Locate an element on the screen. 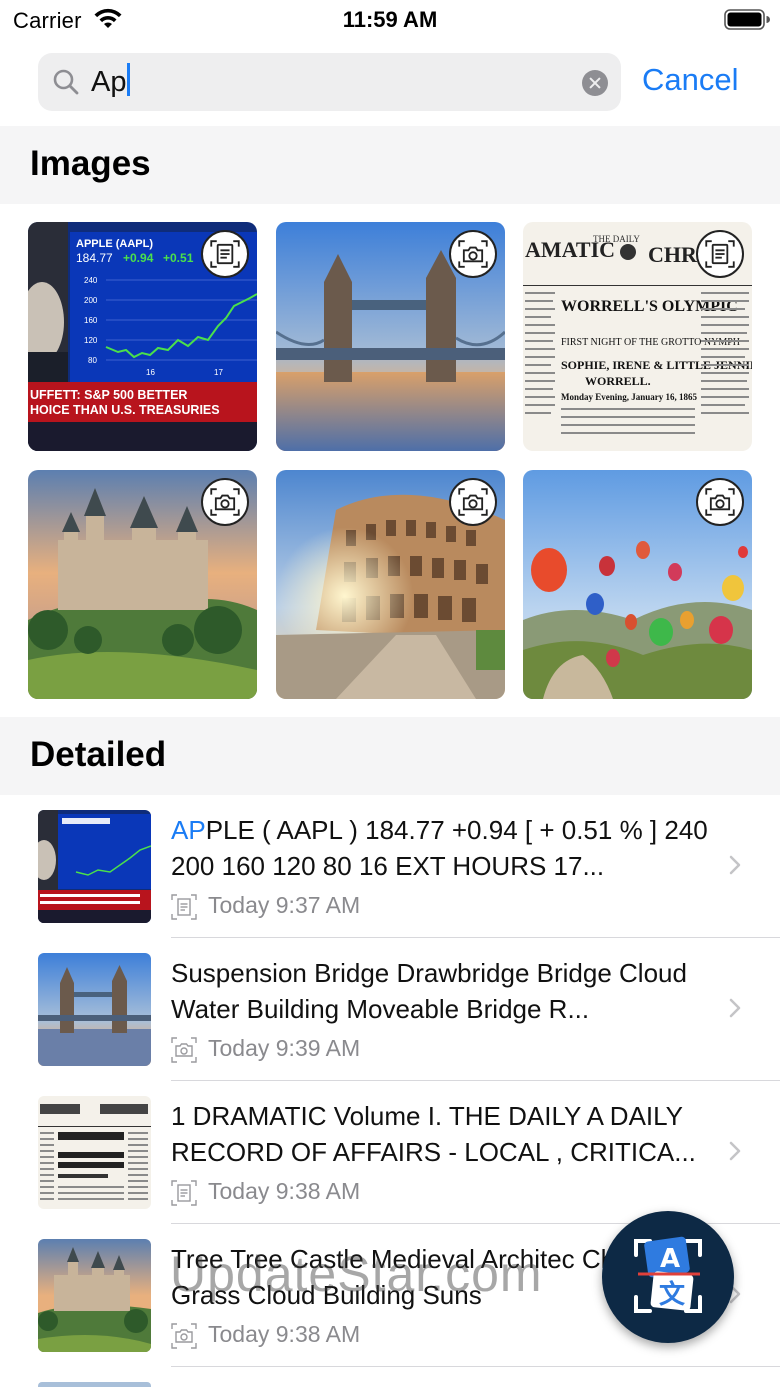  translate-glyph-latin: A is located at coordinates (670, 1259).